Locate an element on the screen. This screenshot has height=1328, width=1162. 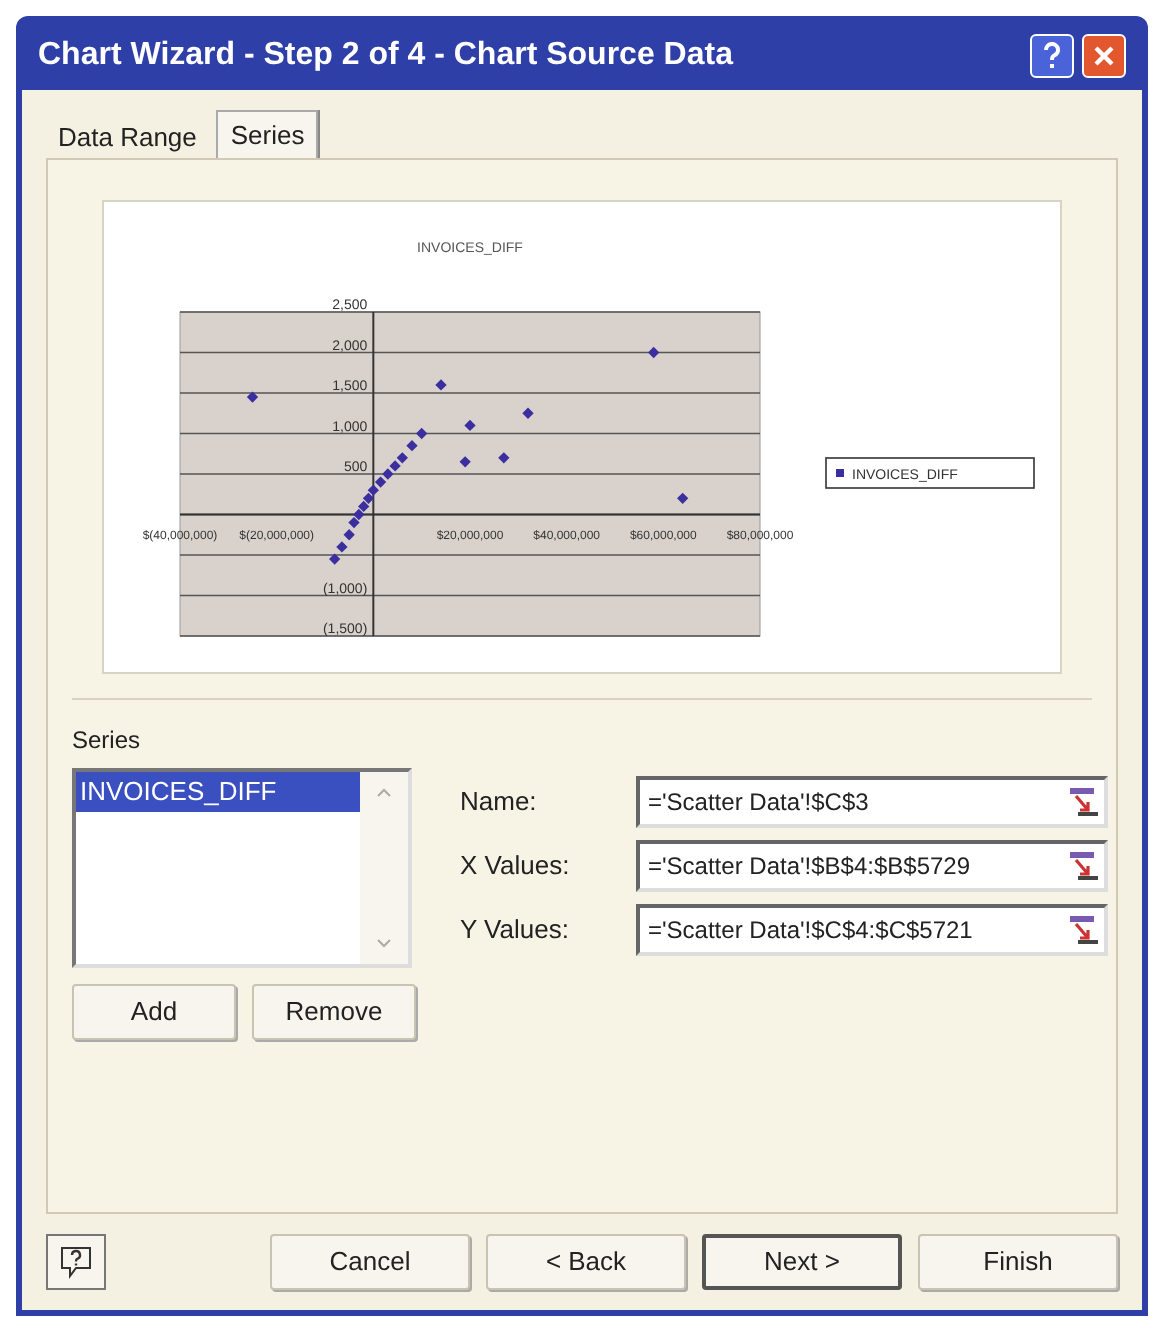
help-bubble-icon is located at coordinates (76, 1262).